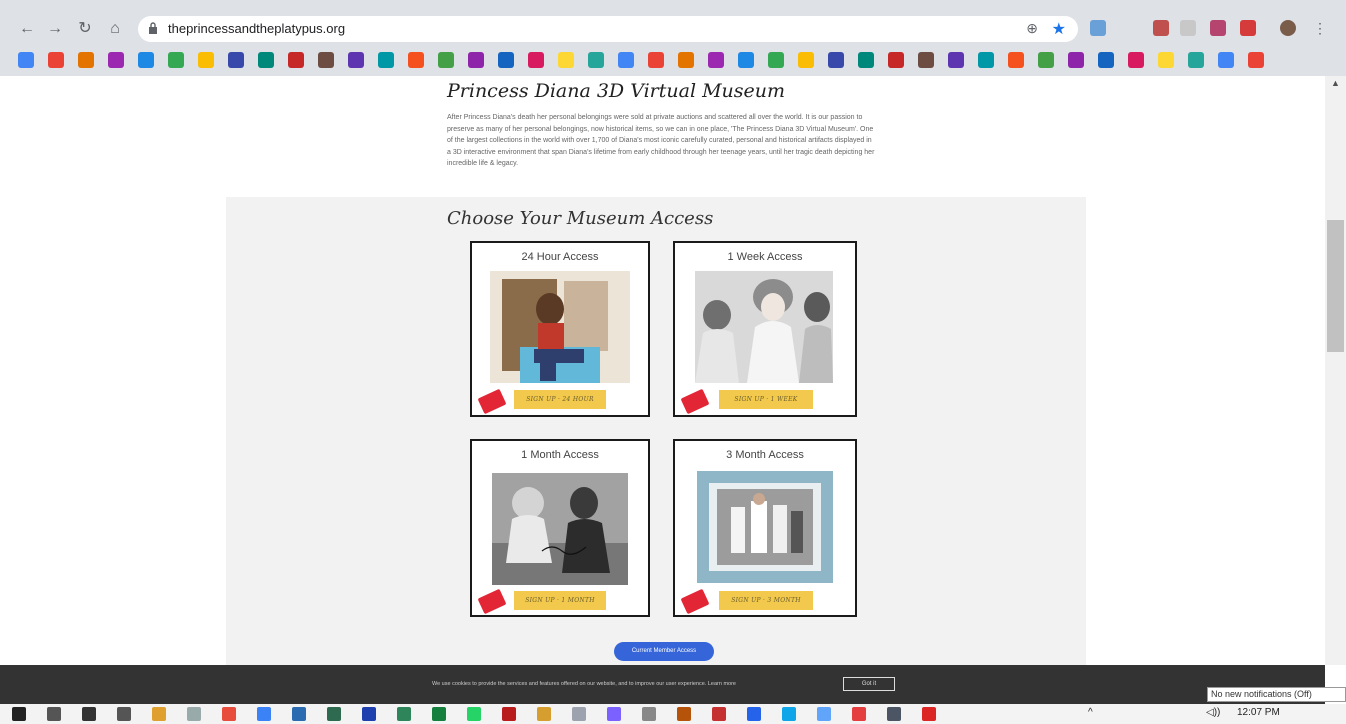 Image resolution: width=1346 pixels, height=724 pixels. What do you see at coordinates (560, 455) in the screenshot?
I see `card-title: 1 Month Access` at bounding box center [560, 455].